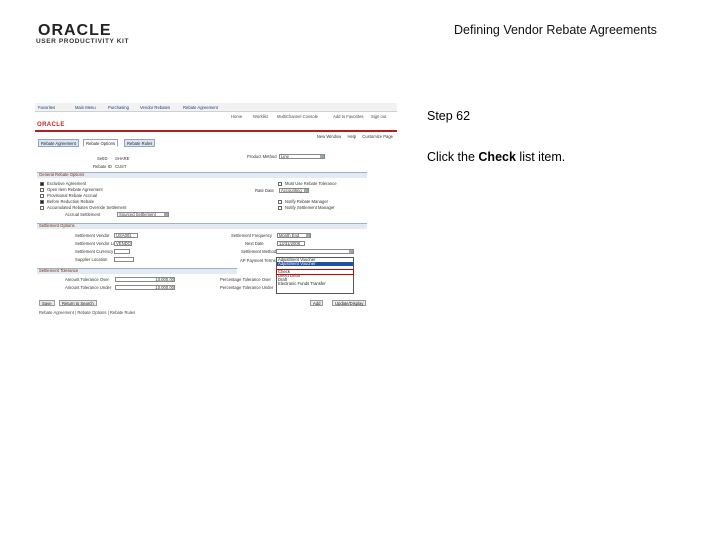  I want to click on settlement-frequency-select: Month End, so click(294, 235).